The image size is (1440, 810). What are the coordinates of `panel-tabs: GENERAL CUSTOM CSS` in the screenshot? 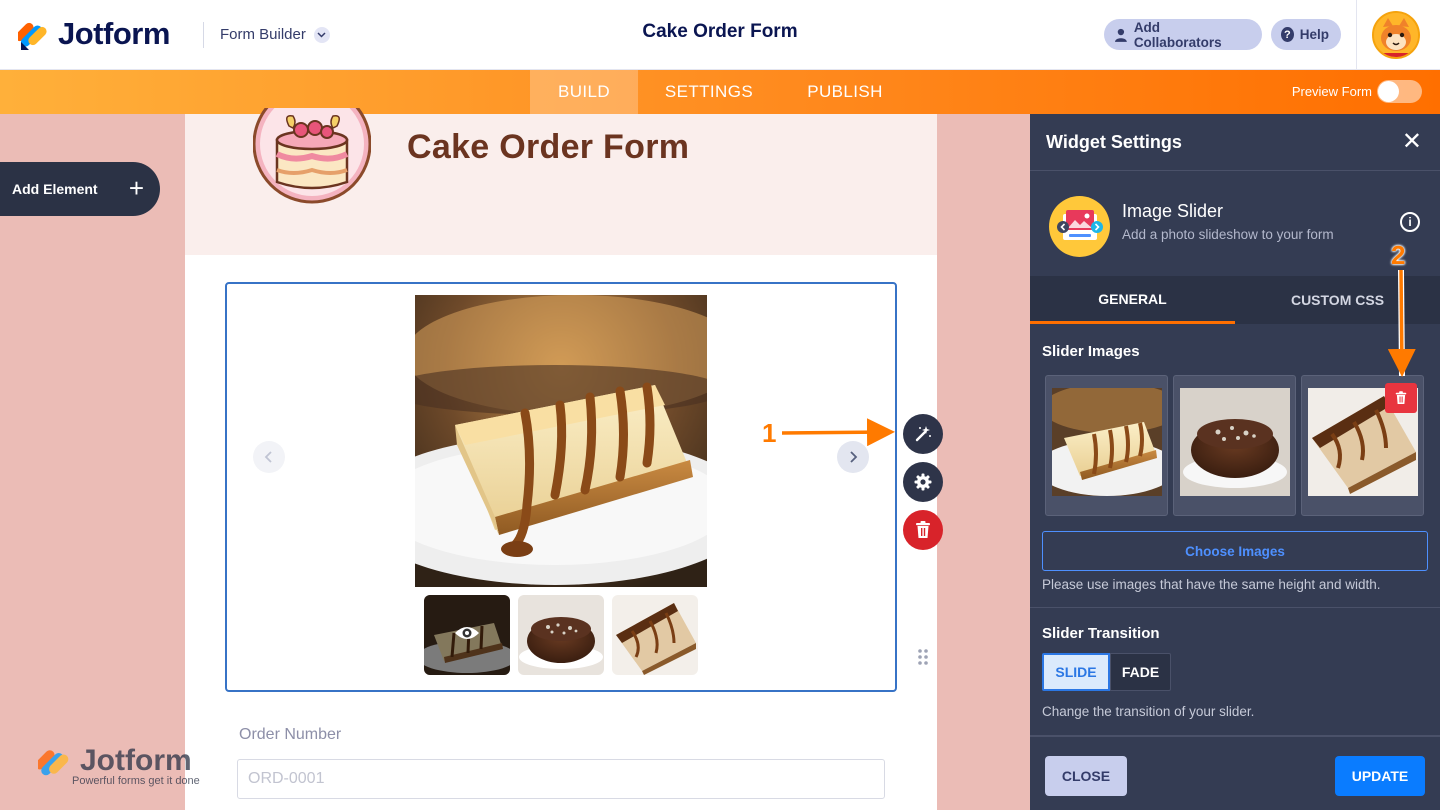 It's located at (1235, 300).